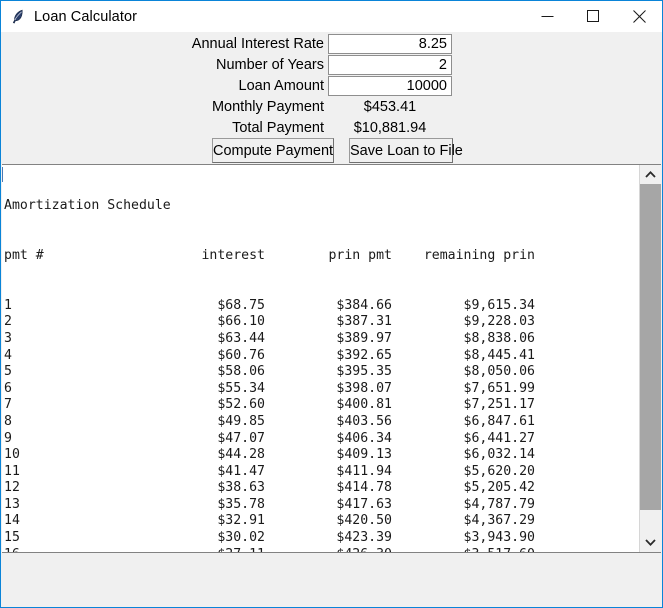 The height and width of the screenshot is (608, 663). What do you see at coordinates (390, 86) in the screenshot?
I see `loan-amount-input` at bounding box center [390, 86].